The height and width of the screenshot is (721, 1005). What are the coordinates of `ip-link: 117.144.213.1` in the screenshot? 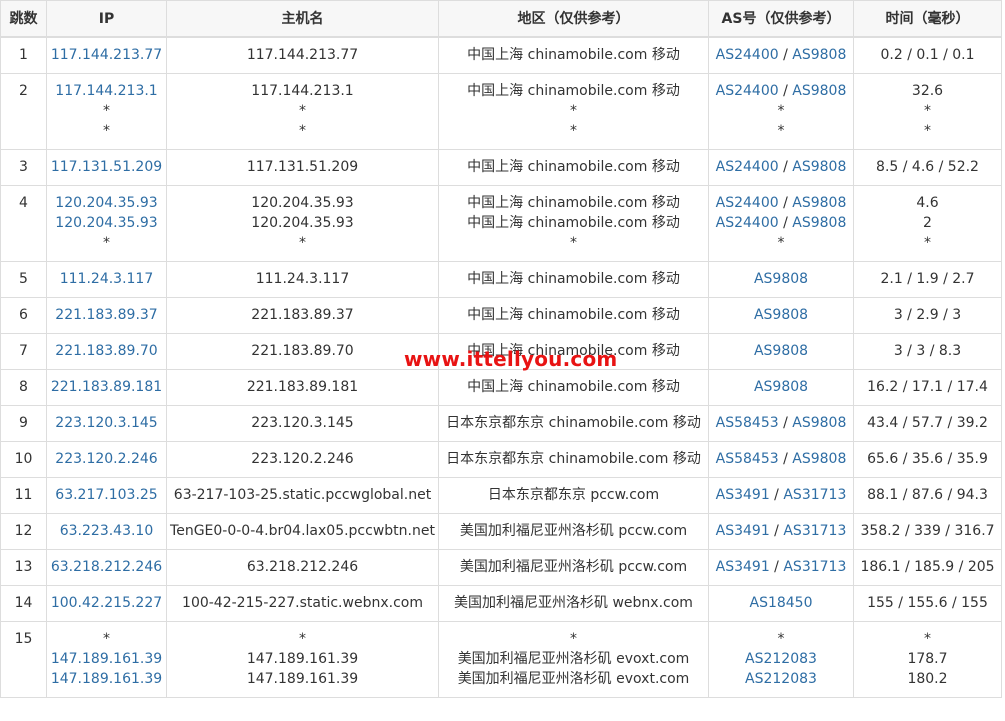 It's located at (106, 91).